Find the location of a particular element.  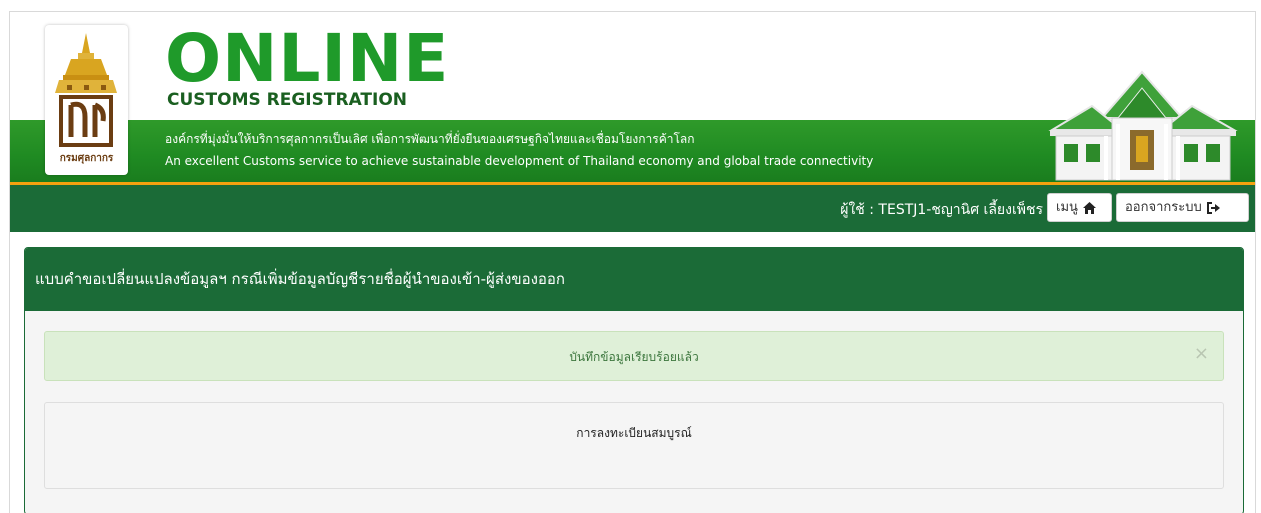

success-alert: บันทึกข้อมูลเรียบร้อยแล้ว × is located at coordinates (634, 356).